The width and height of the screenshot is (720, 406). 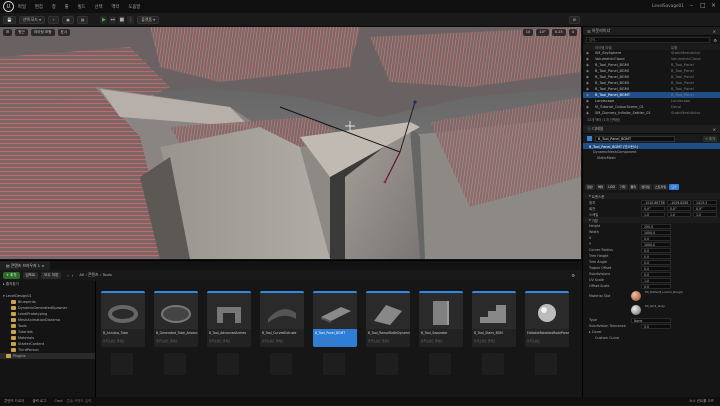 I want to click on menu-item: 편집, so click(x=39, y=7).